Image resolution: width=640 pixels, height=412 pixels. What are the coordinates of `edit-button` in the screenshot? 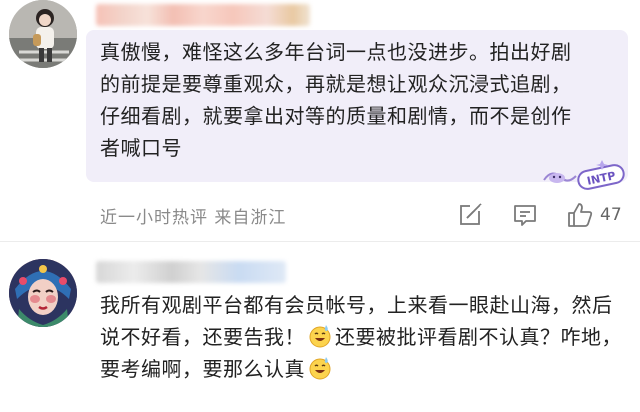 It's located at (471, 215).